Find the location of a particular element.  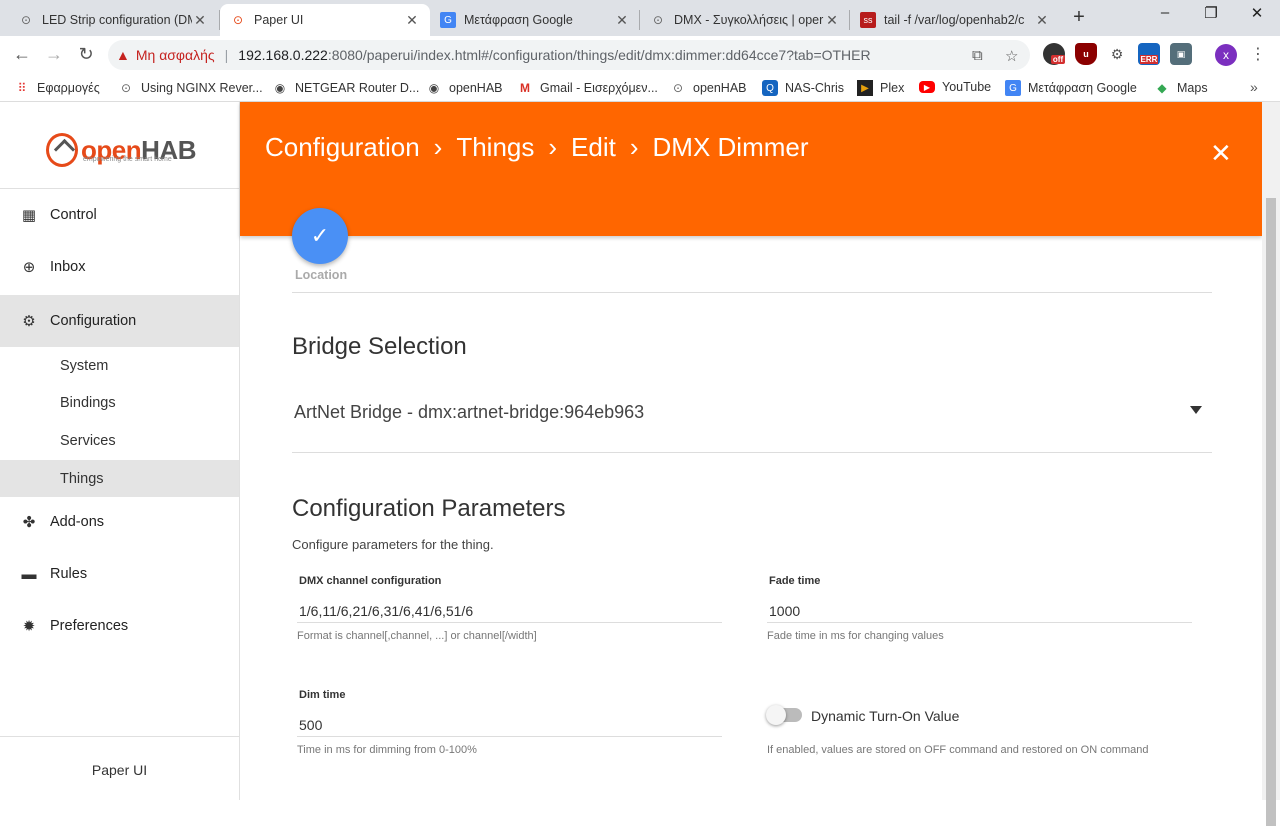

browser-tab: ⊙ DMX - Συγκολλήσεις | oper ✕ is located at coordinates (745, 20).